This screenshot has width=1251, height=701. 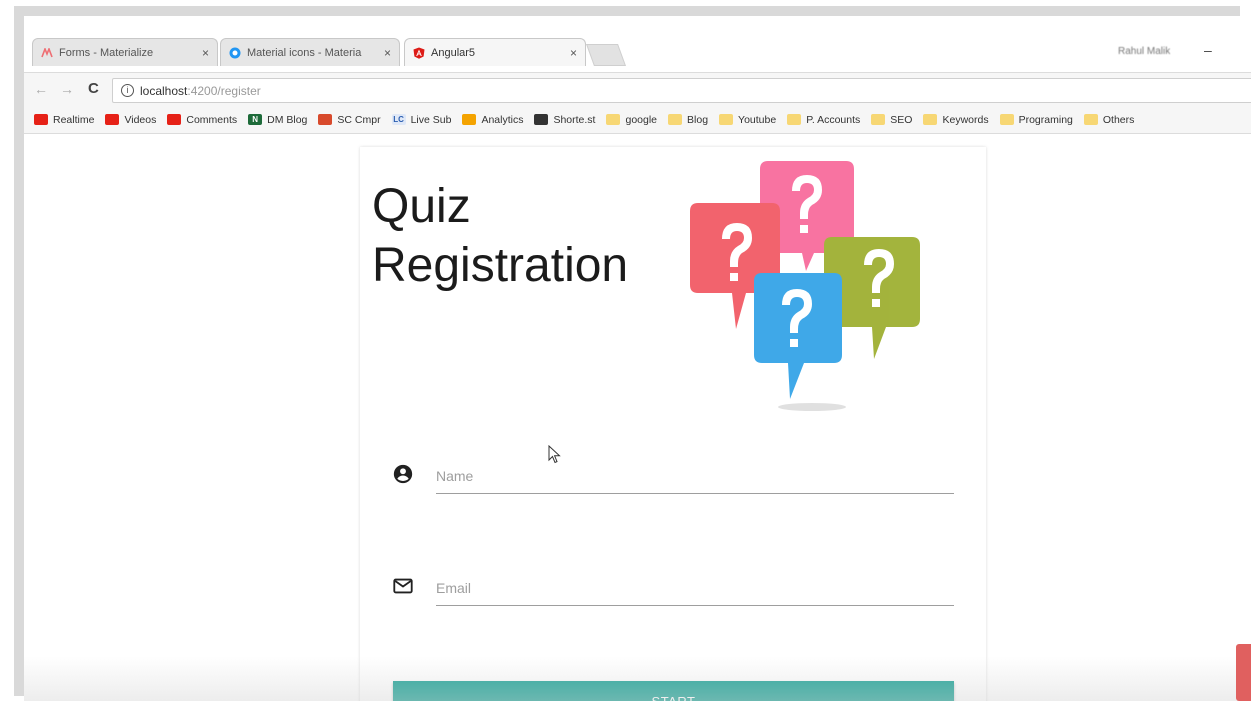 What do you see at coordinates (359, 119) in the screenshot?
I see `bookmark-label: SC Cmpr` at bounding box center [359, 119].